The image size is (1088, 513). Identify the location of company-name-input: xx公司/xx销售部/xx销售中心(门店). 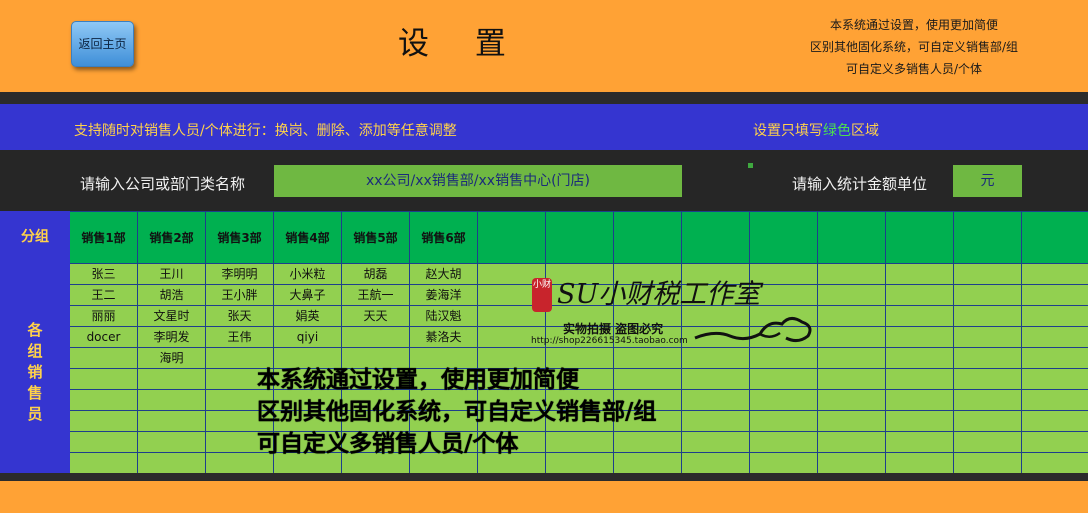
(478, 181).